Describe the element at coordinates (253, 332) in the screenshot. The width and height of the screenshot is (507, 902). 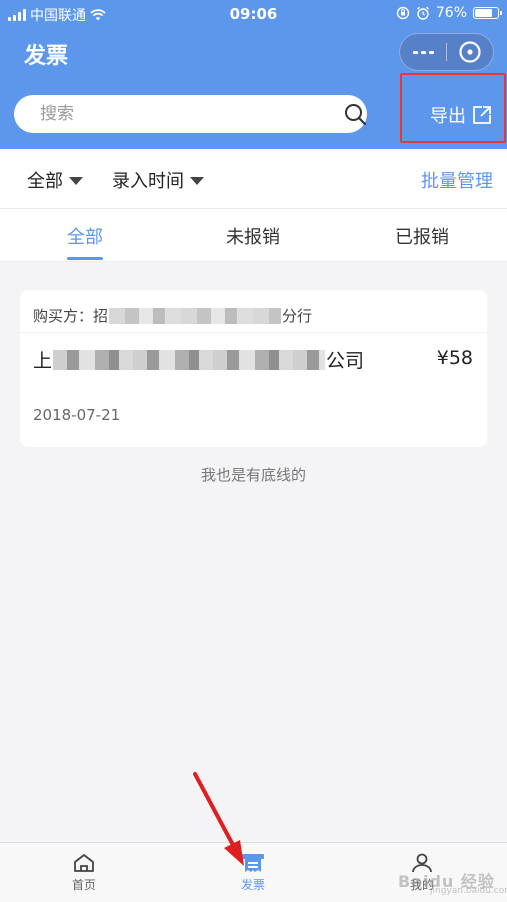
I see `card-divider` at that location.